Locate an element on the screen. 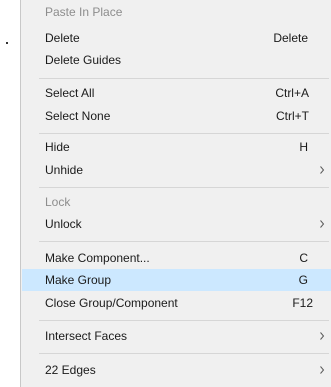 Image resolution: width=331 pixels, height=387 pixels. menu-item-label: 22 Edges is located at coordinates (70, 370).